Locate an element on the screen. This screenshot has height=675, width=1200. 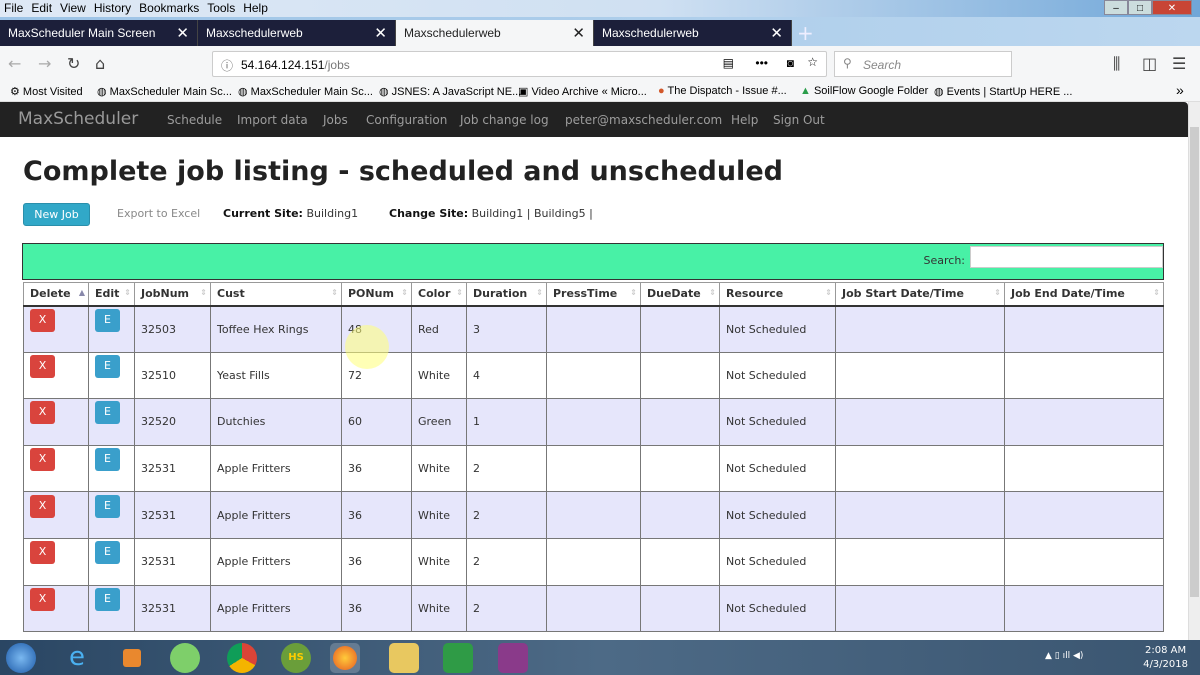
column-header-label: Cust is located at coordinates (231, 294).